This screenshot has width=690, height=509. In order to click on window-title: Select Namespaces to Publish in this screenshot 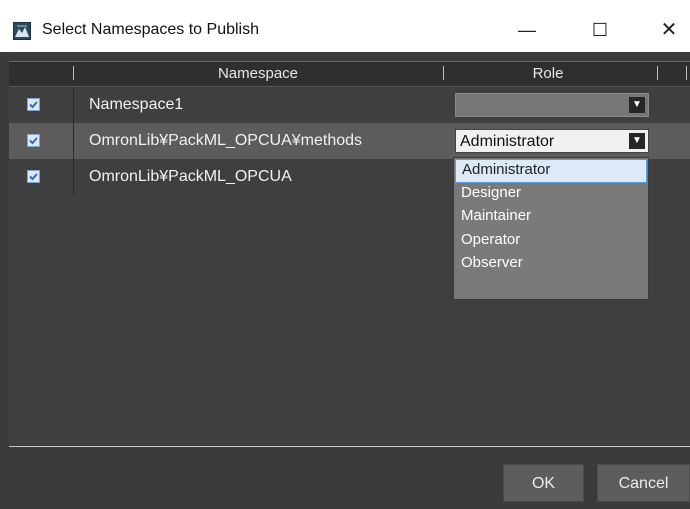, I will do `click(150, 29)`.